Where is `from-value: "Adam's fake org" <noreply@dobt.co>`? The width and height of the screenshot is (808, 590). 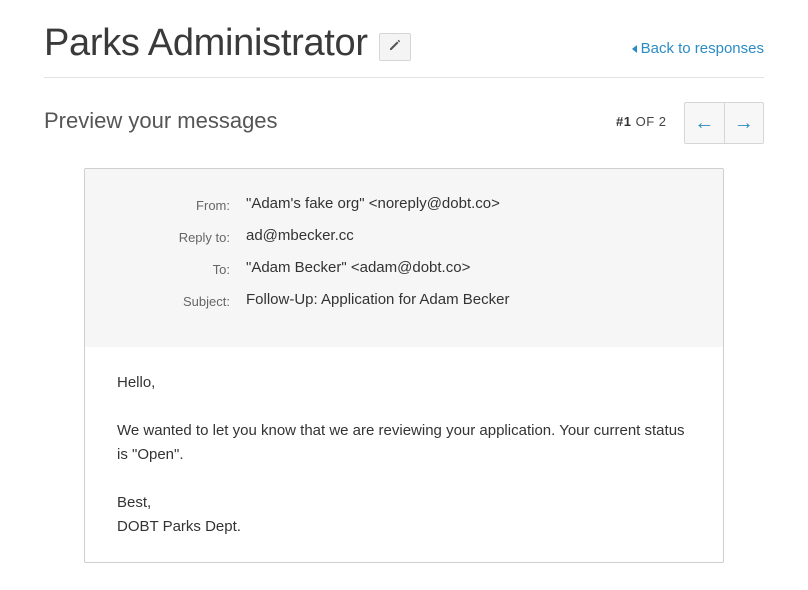 from-value: "Adam's fake org" <noreply@dobt.co> is located at coordinates (373, 203).